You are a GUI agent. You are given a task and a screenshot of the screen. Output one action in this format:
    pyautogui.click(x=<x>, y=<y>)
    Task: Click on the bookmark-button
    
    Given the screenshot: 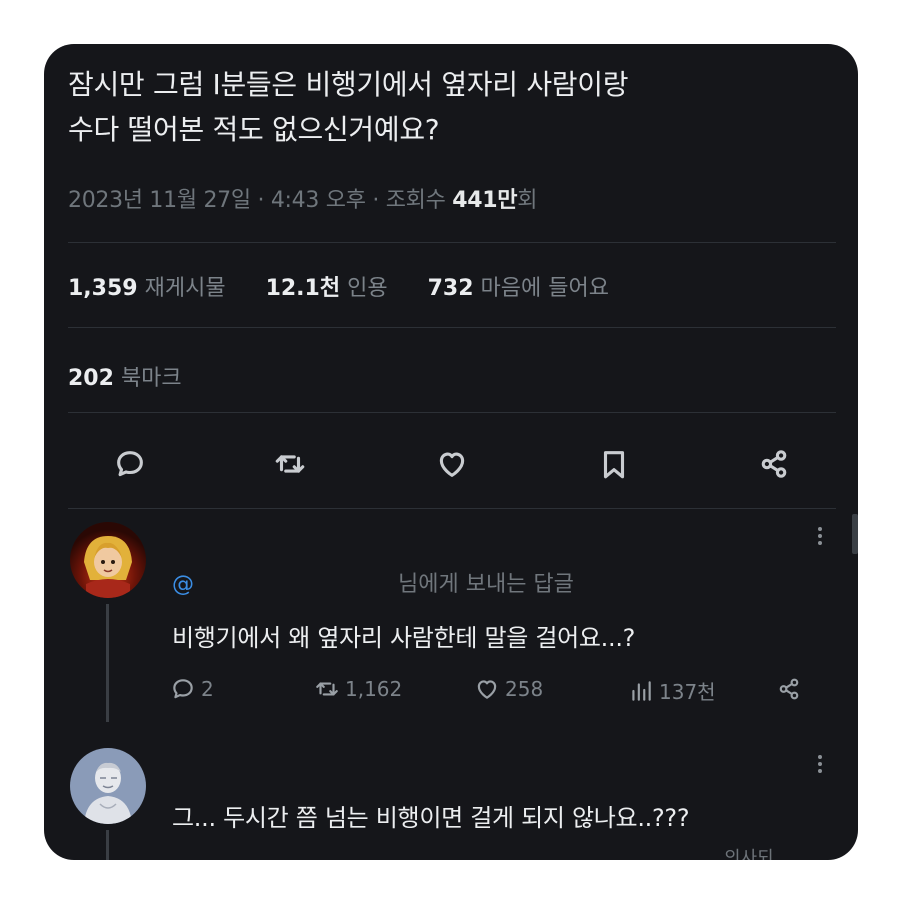 What is the action you would take?
    pyautogui.click(x=614, y=464)
    